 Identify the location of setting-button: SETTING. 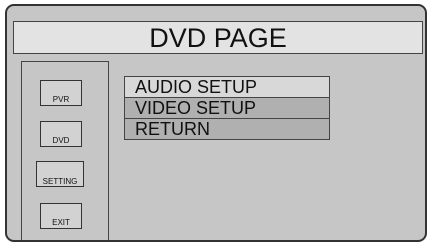
(60, 174).